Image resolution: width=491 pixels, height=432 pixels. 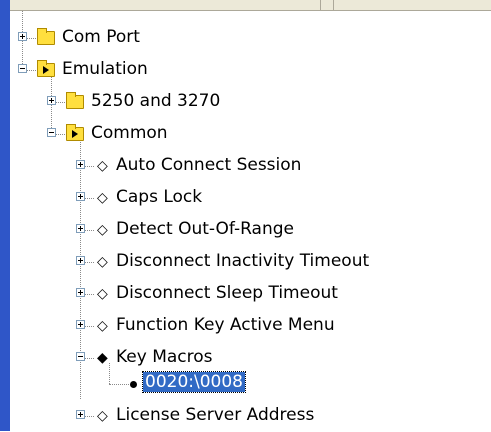 I want to click on tree-node-label: License Server Address, so click(x=215, y=415).